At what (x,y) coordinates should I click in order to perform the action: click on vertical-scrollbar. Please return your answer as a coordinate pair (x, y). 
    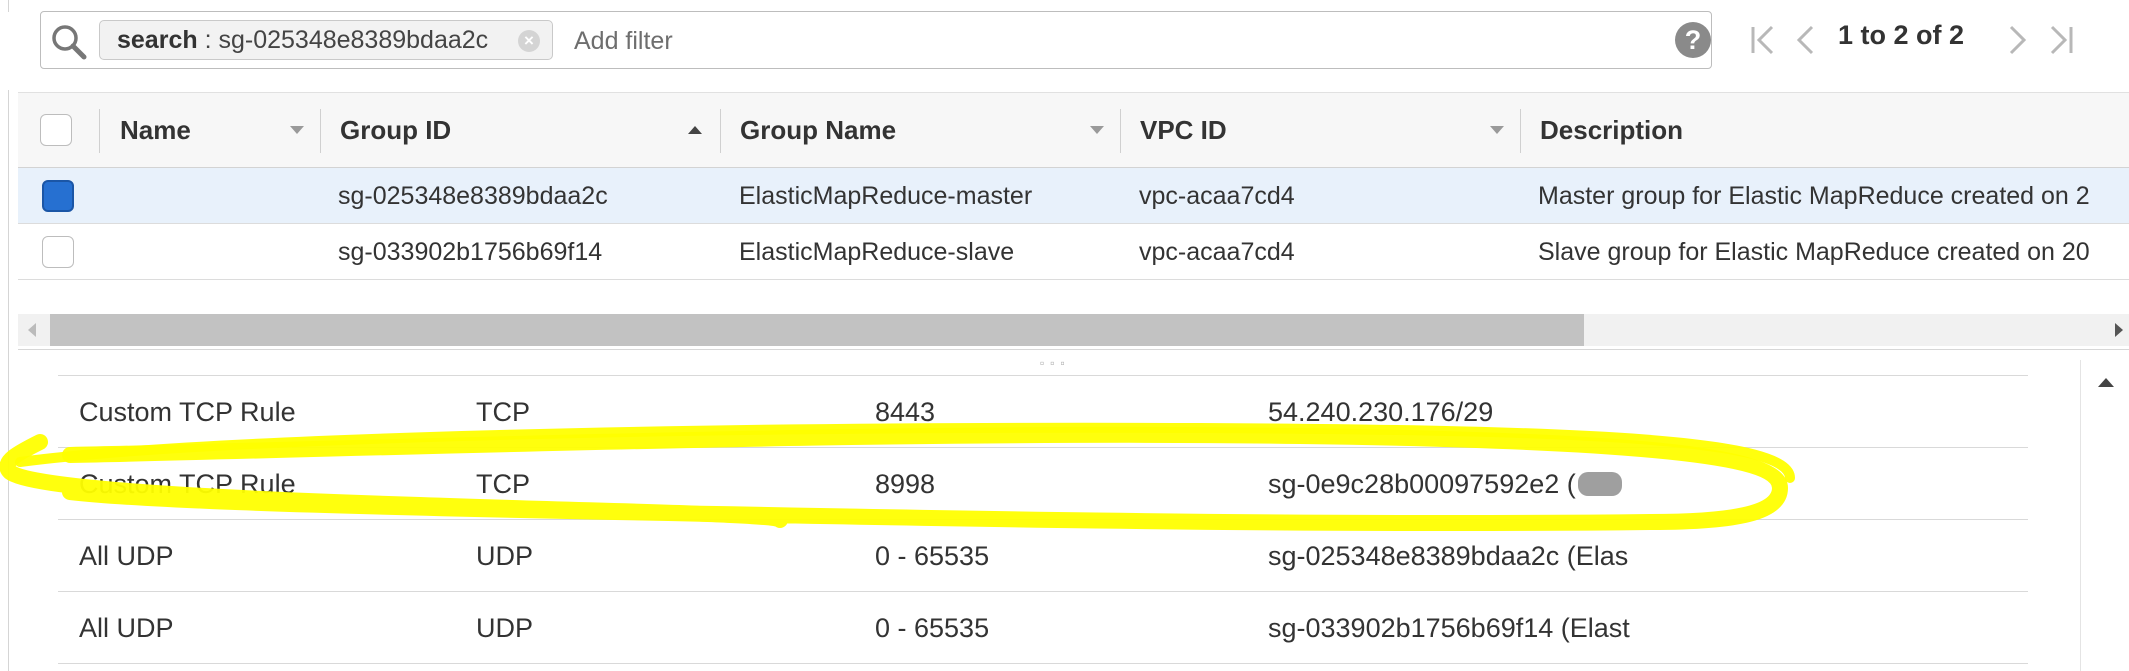
    Looking at the image, I should click on (2104, 515).